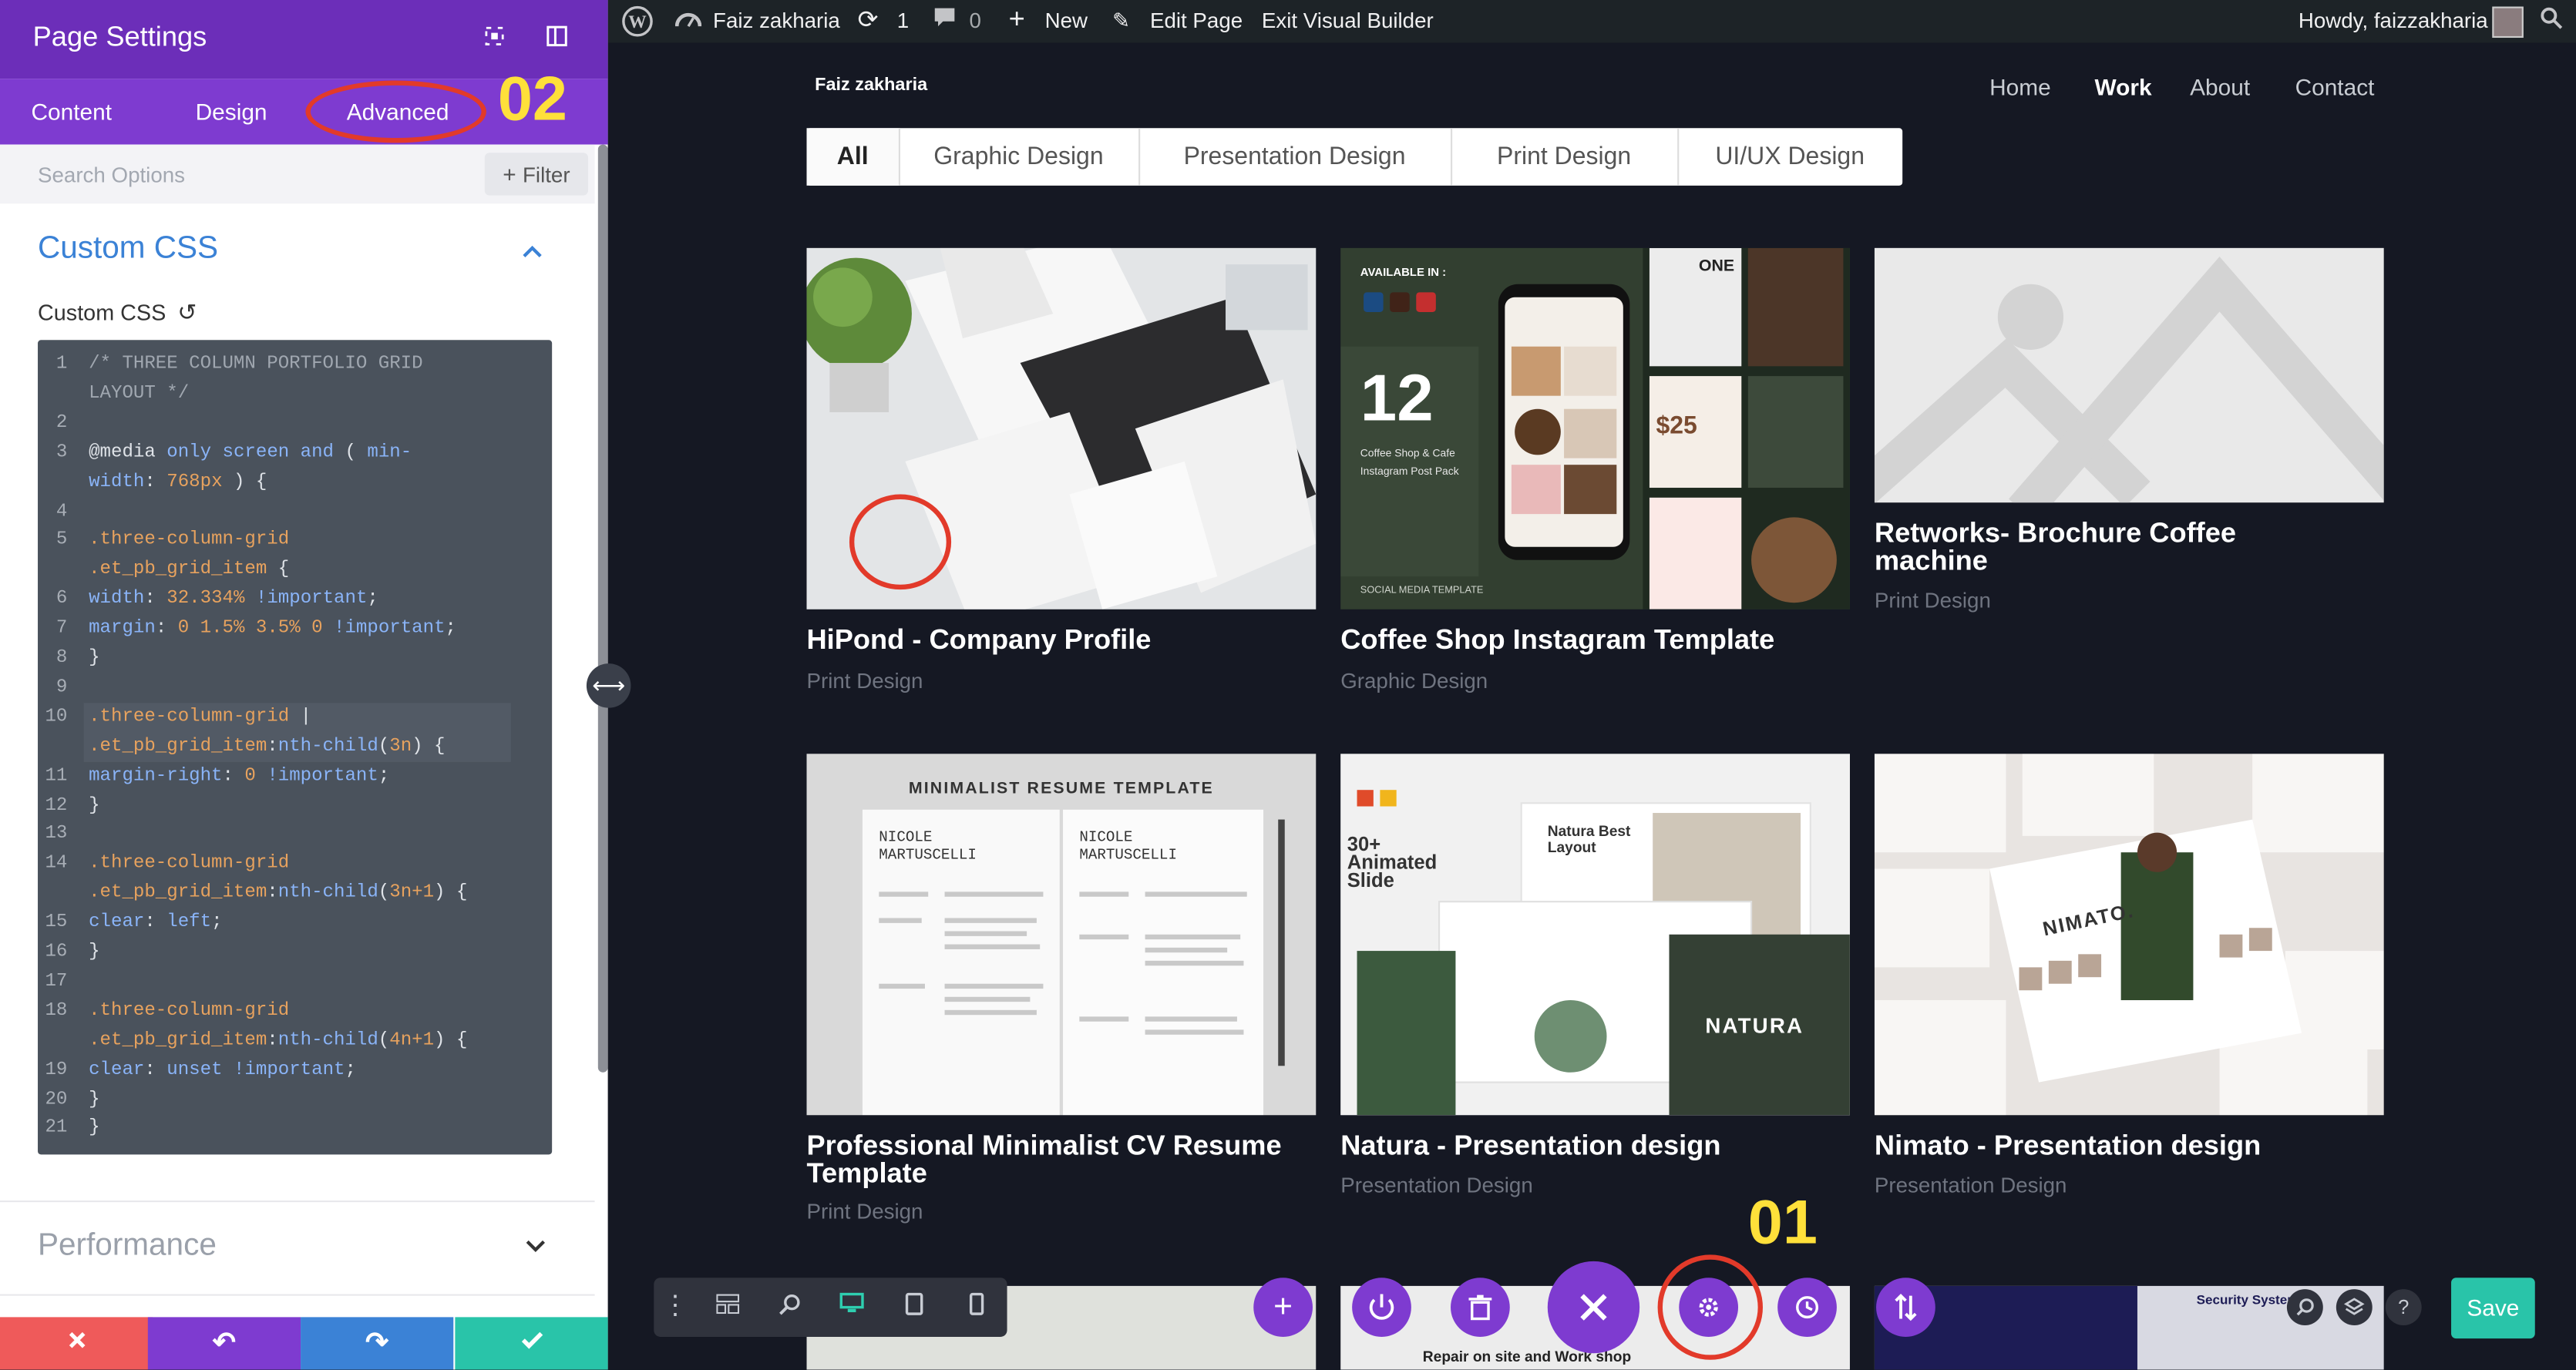  Describe the element at coordinates (2020, 87) in the screenshot. I see `nav-home: Home` at that location.